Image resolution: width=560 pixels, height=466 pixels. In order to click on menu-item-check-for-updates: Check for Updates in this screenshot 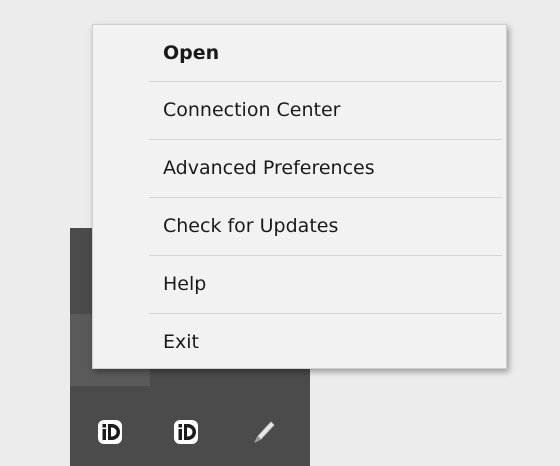, I will do `click(299, 226)`.